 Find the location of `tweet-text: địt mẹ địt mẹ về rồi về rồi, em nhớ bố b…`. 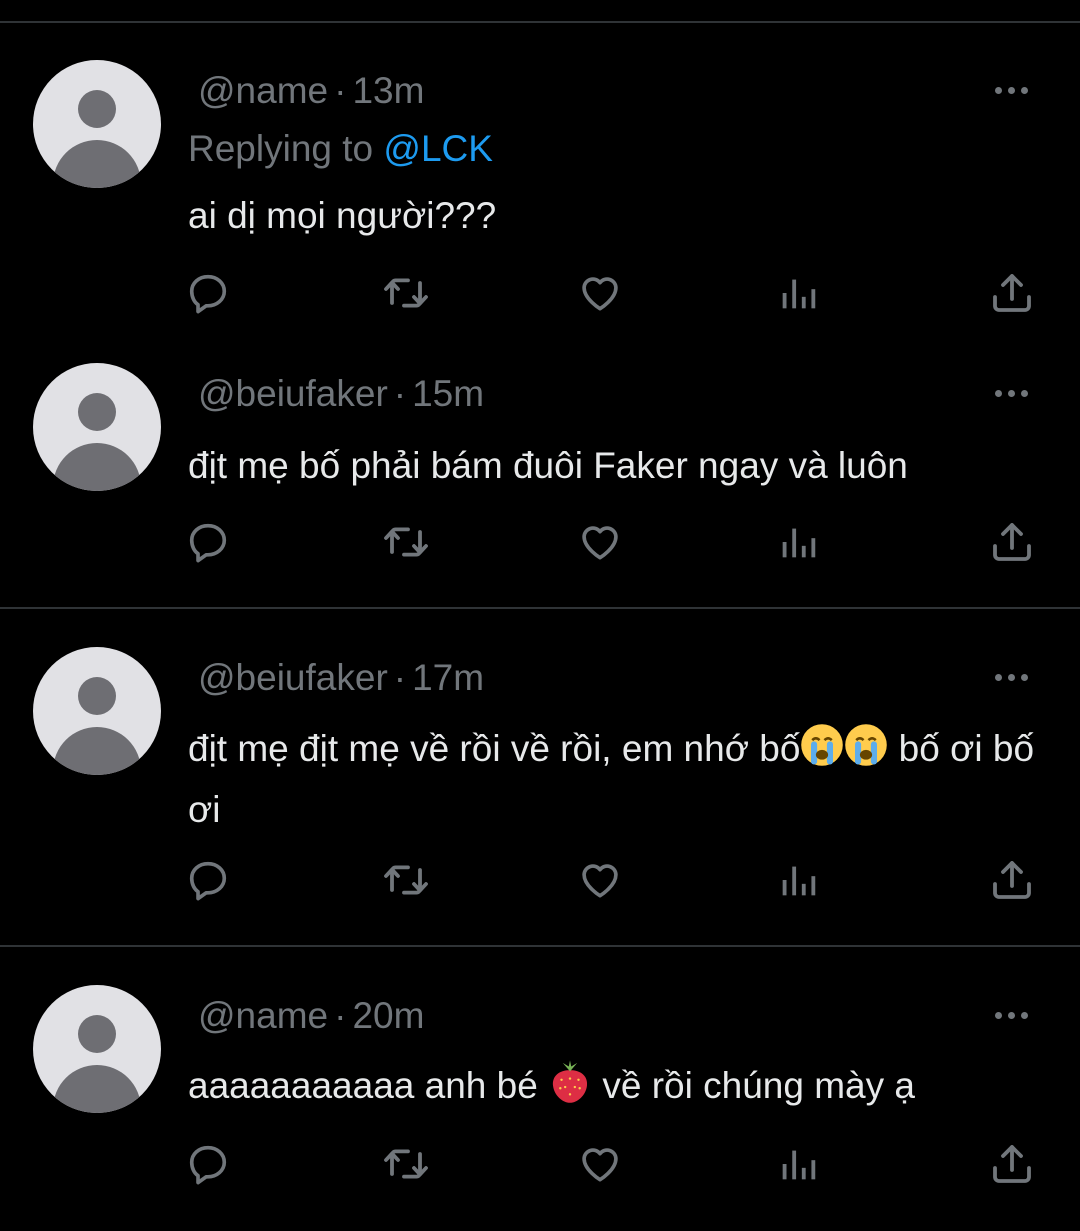

tweet-text: địt mẹ địt mẹ về rồi về rồi, em nhớ bố b… is located at coordinates (618, 779).